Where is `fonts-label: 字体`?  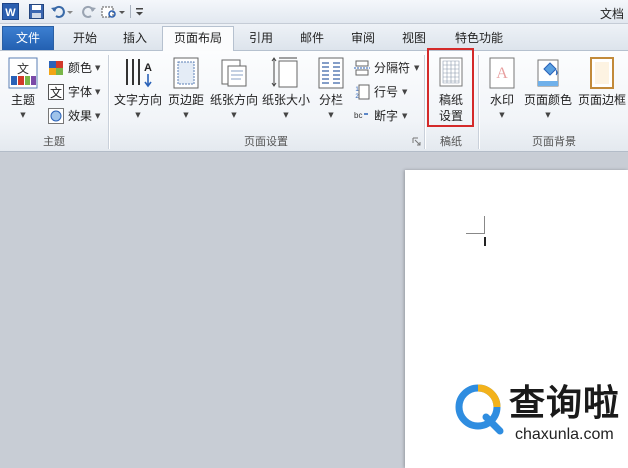
fonts-label: 字体 is located at coordinates (80, 92).